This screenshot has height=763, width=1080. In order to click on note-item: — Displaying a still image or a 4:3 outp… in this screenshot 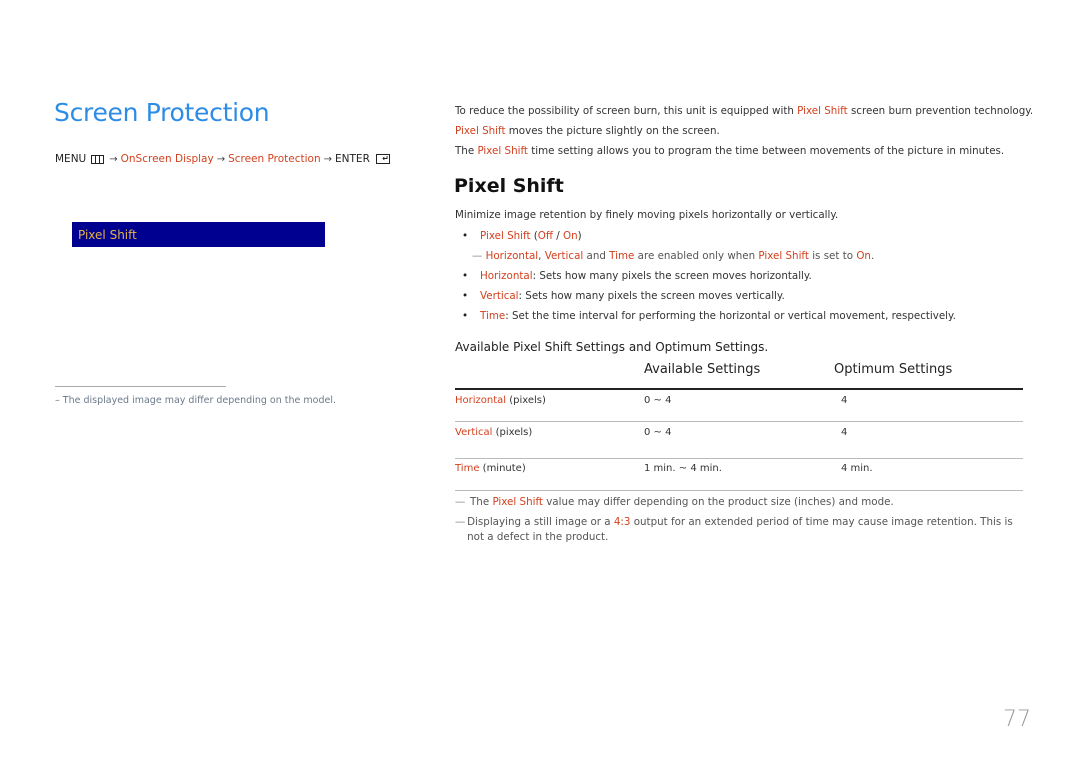, I will do `click(740, 530)`.